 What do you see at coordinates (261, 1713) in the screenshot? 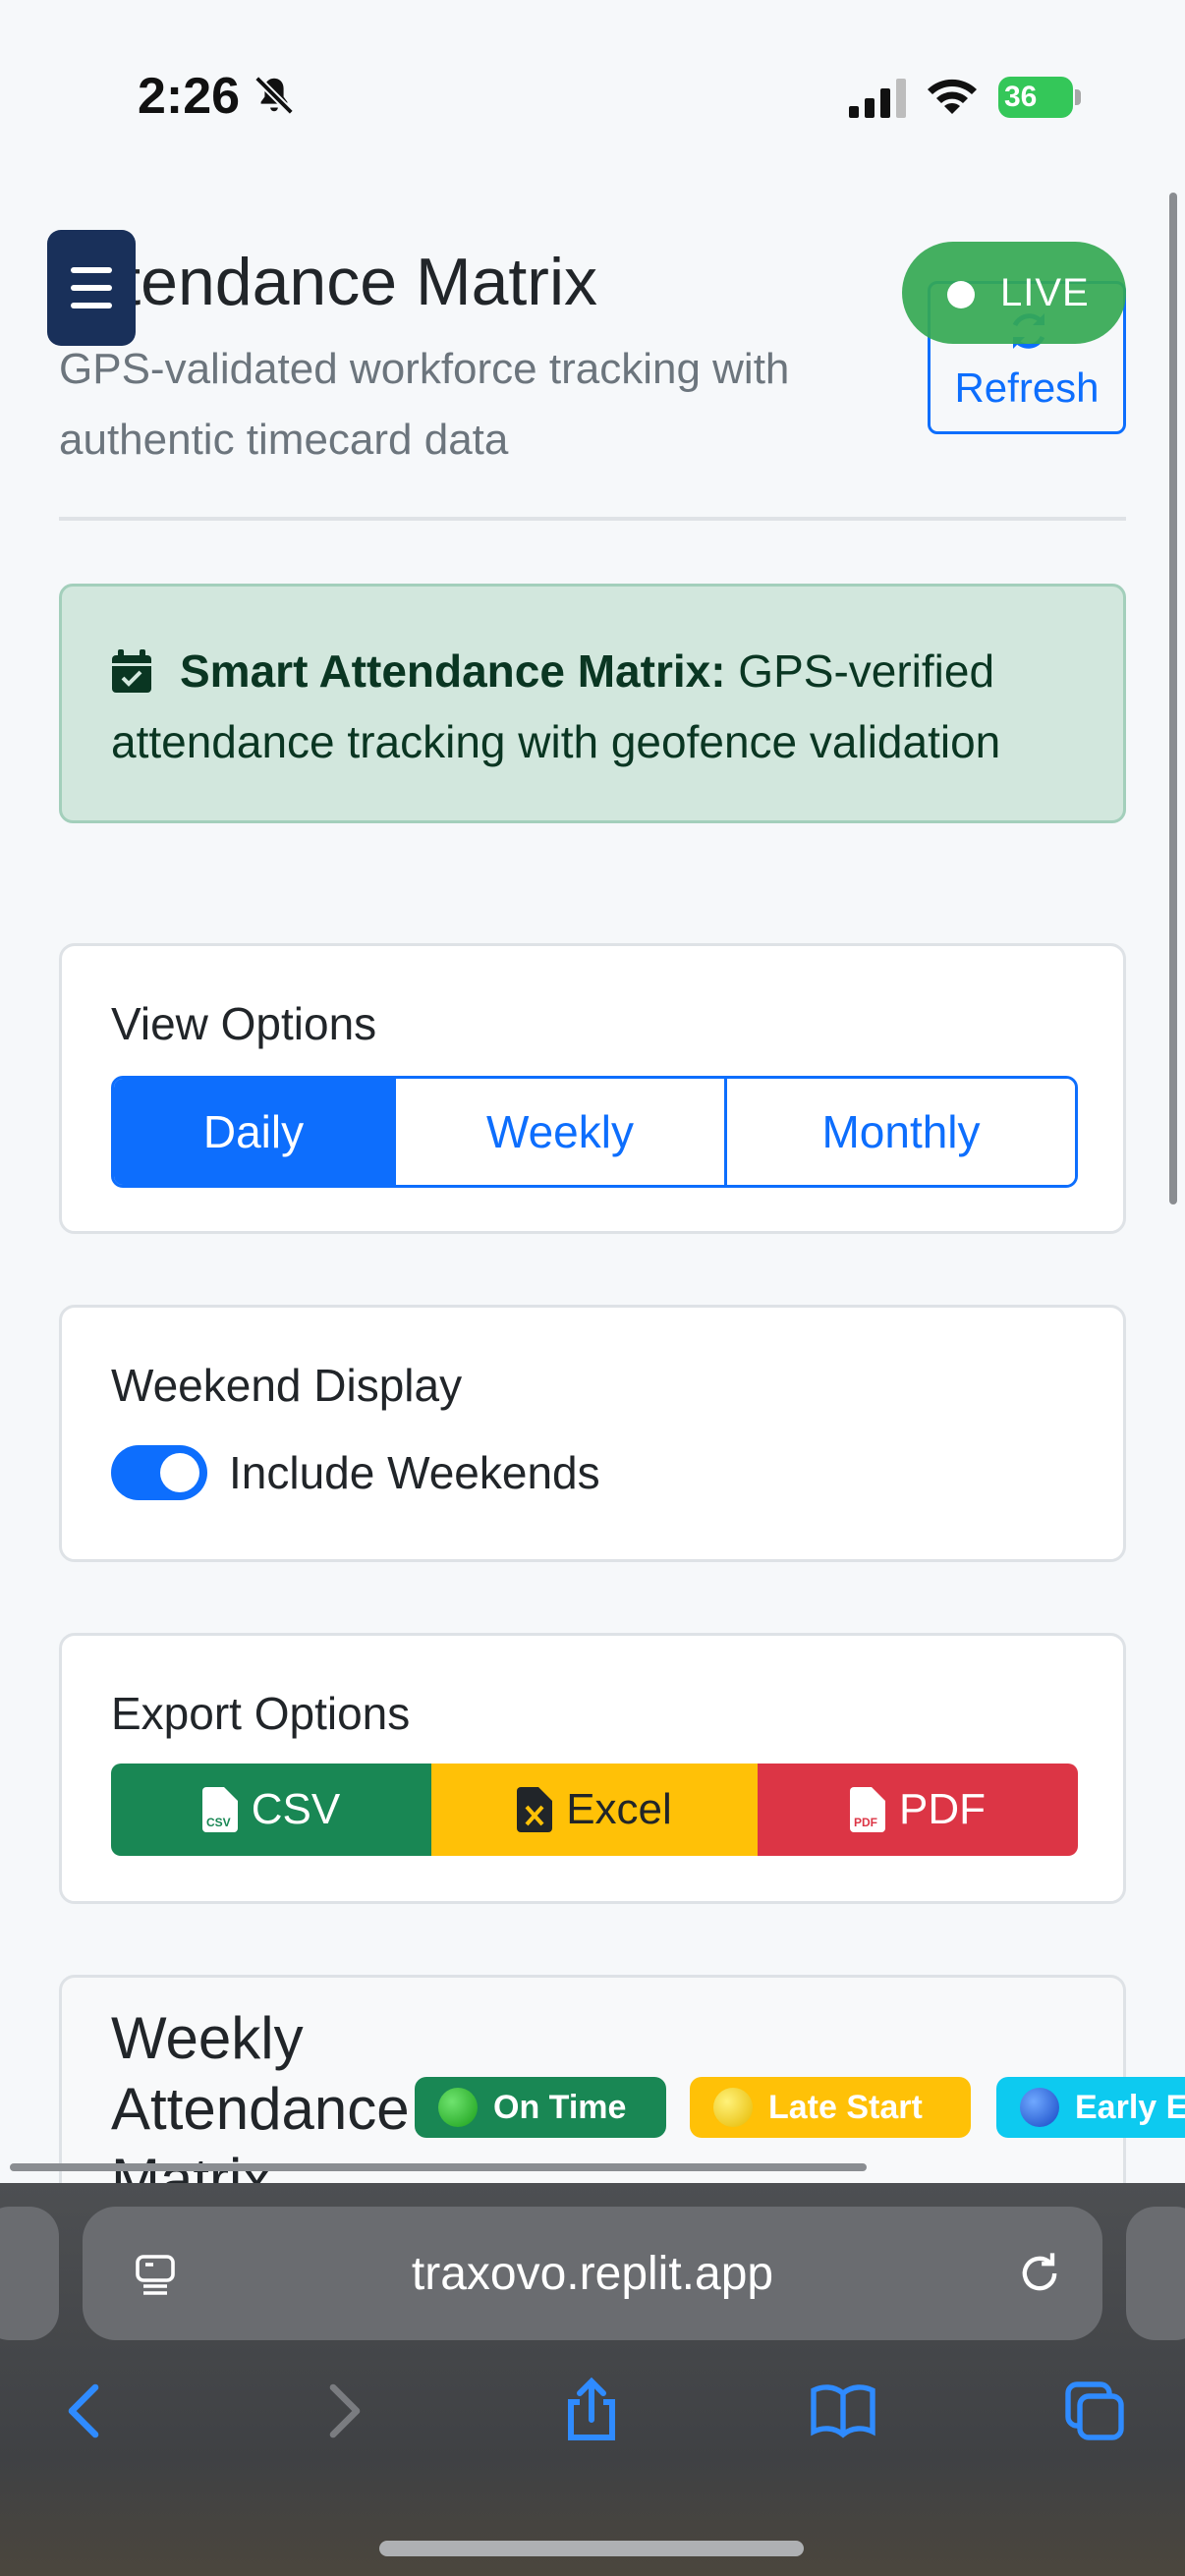
I see `export-options-title: Export Options` at bounding box center [261, 1713].